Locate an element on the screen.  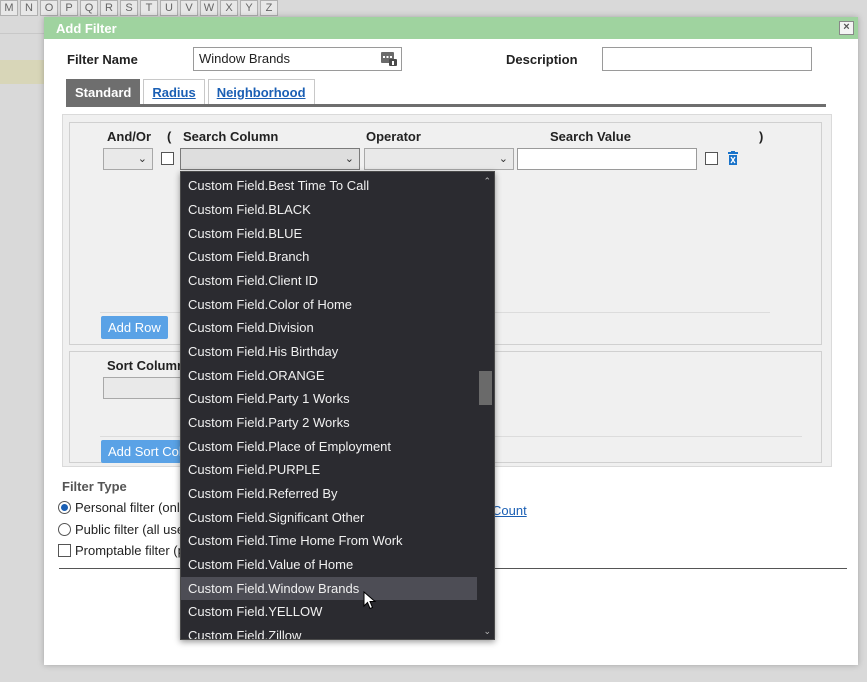
dropdown-option: Custom Field.BLACK is located at coordinates (329, 209).